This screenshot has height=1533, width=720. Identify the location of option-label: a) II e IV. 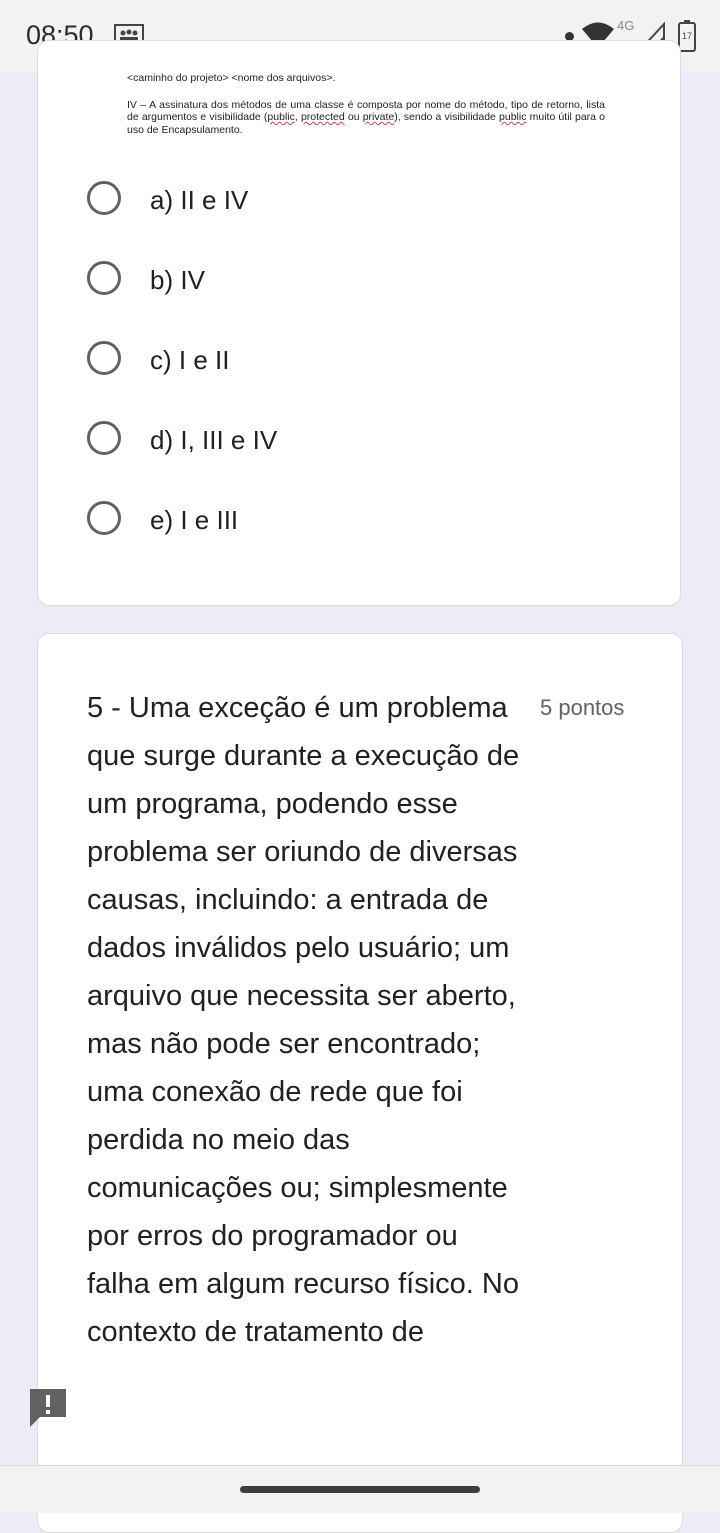
(199, 200).